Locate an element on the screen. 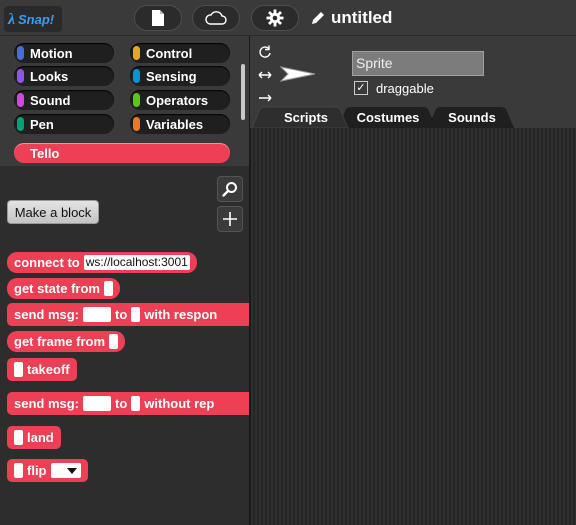  category-label: Control is located at coordinates (169, 53).